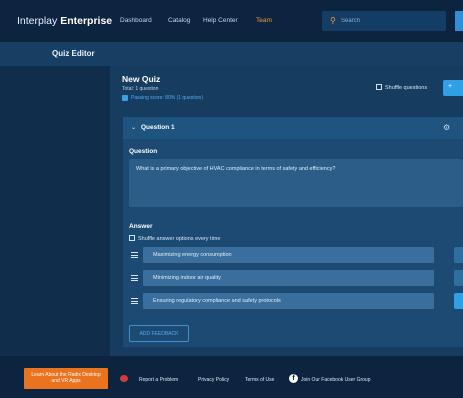  Describe the element at coordinates (158, 127) in the screenshot. I see `question-heading: Question 1` at that location.